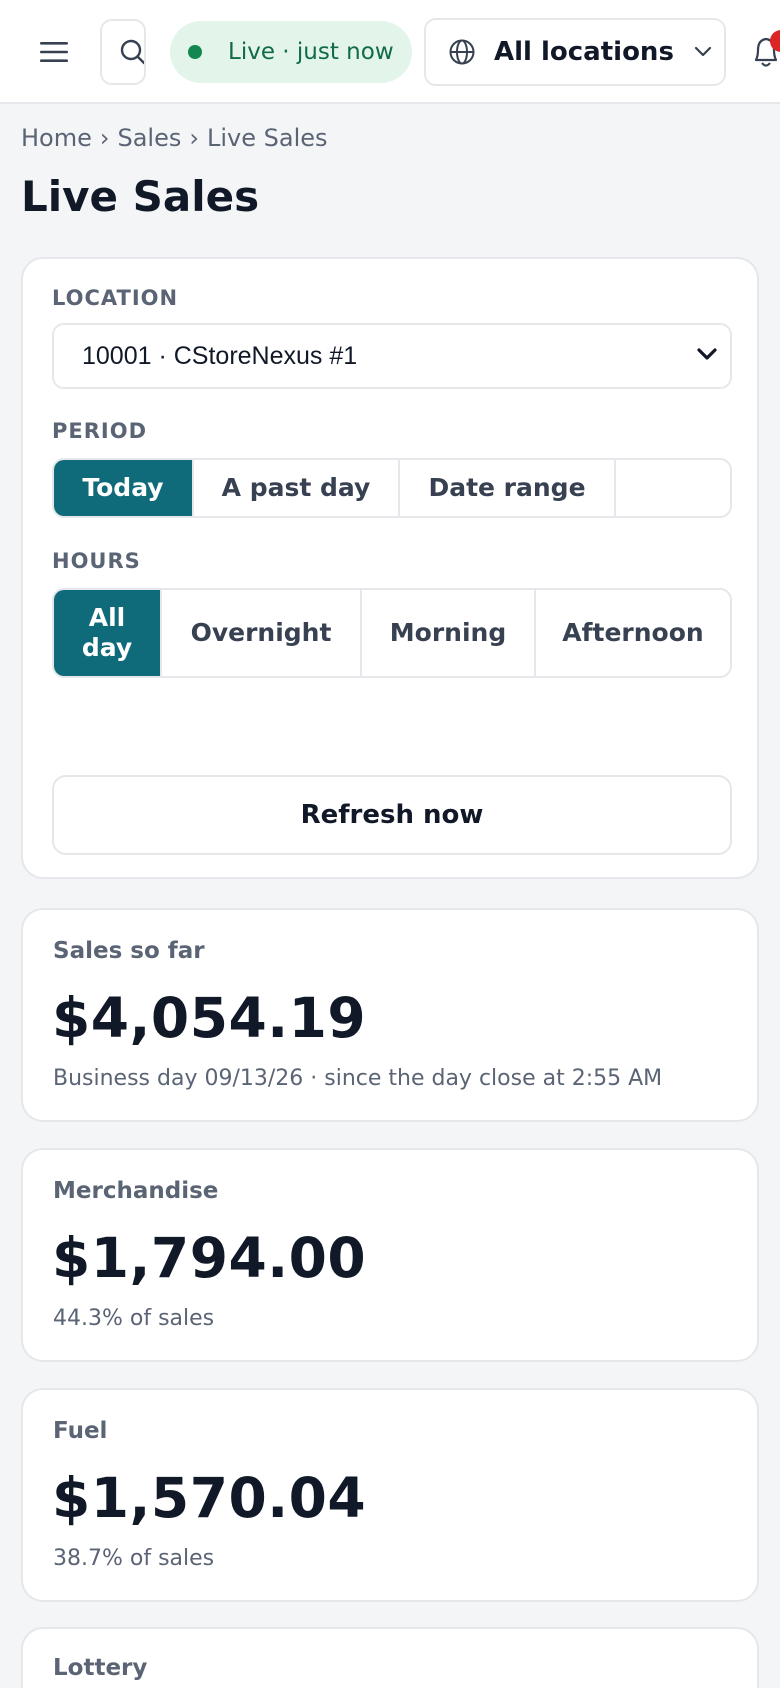 This screenshot has height=1688, width=780. I want to click on location-selector-label: All locations, so click(584, 52).